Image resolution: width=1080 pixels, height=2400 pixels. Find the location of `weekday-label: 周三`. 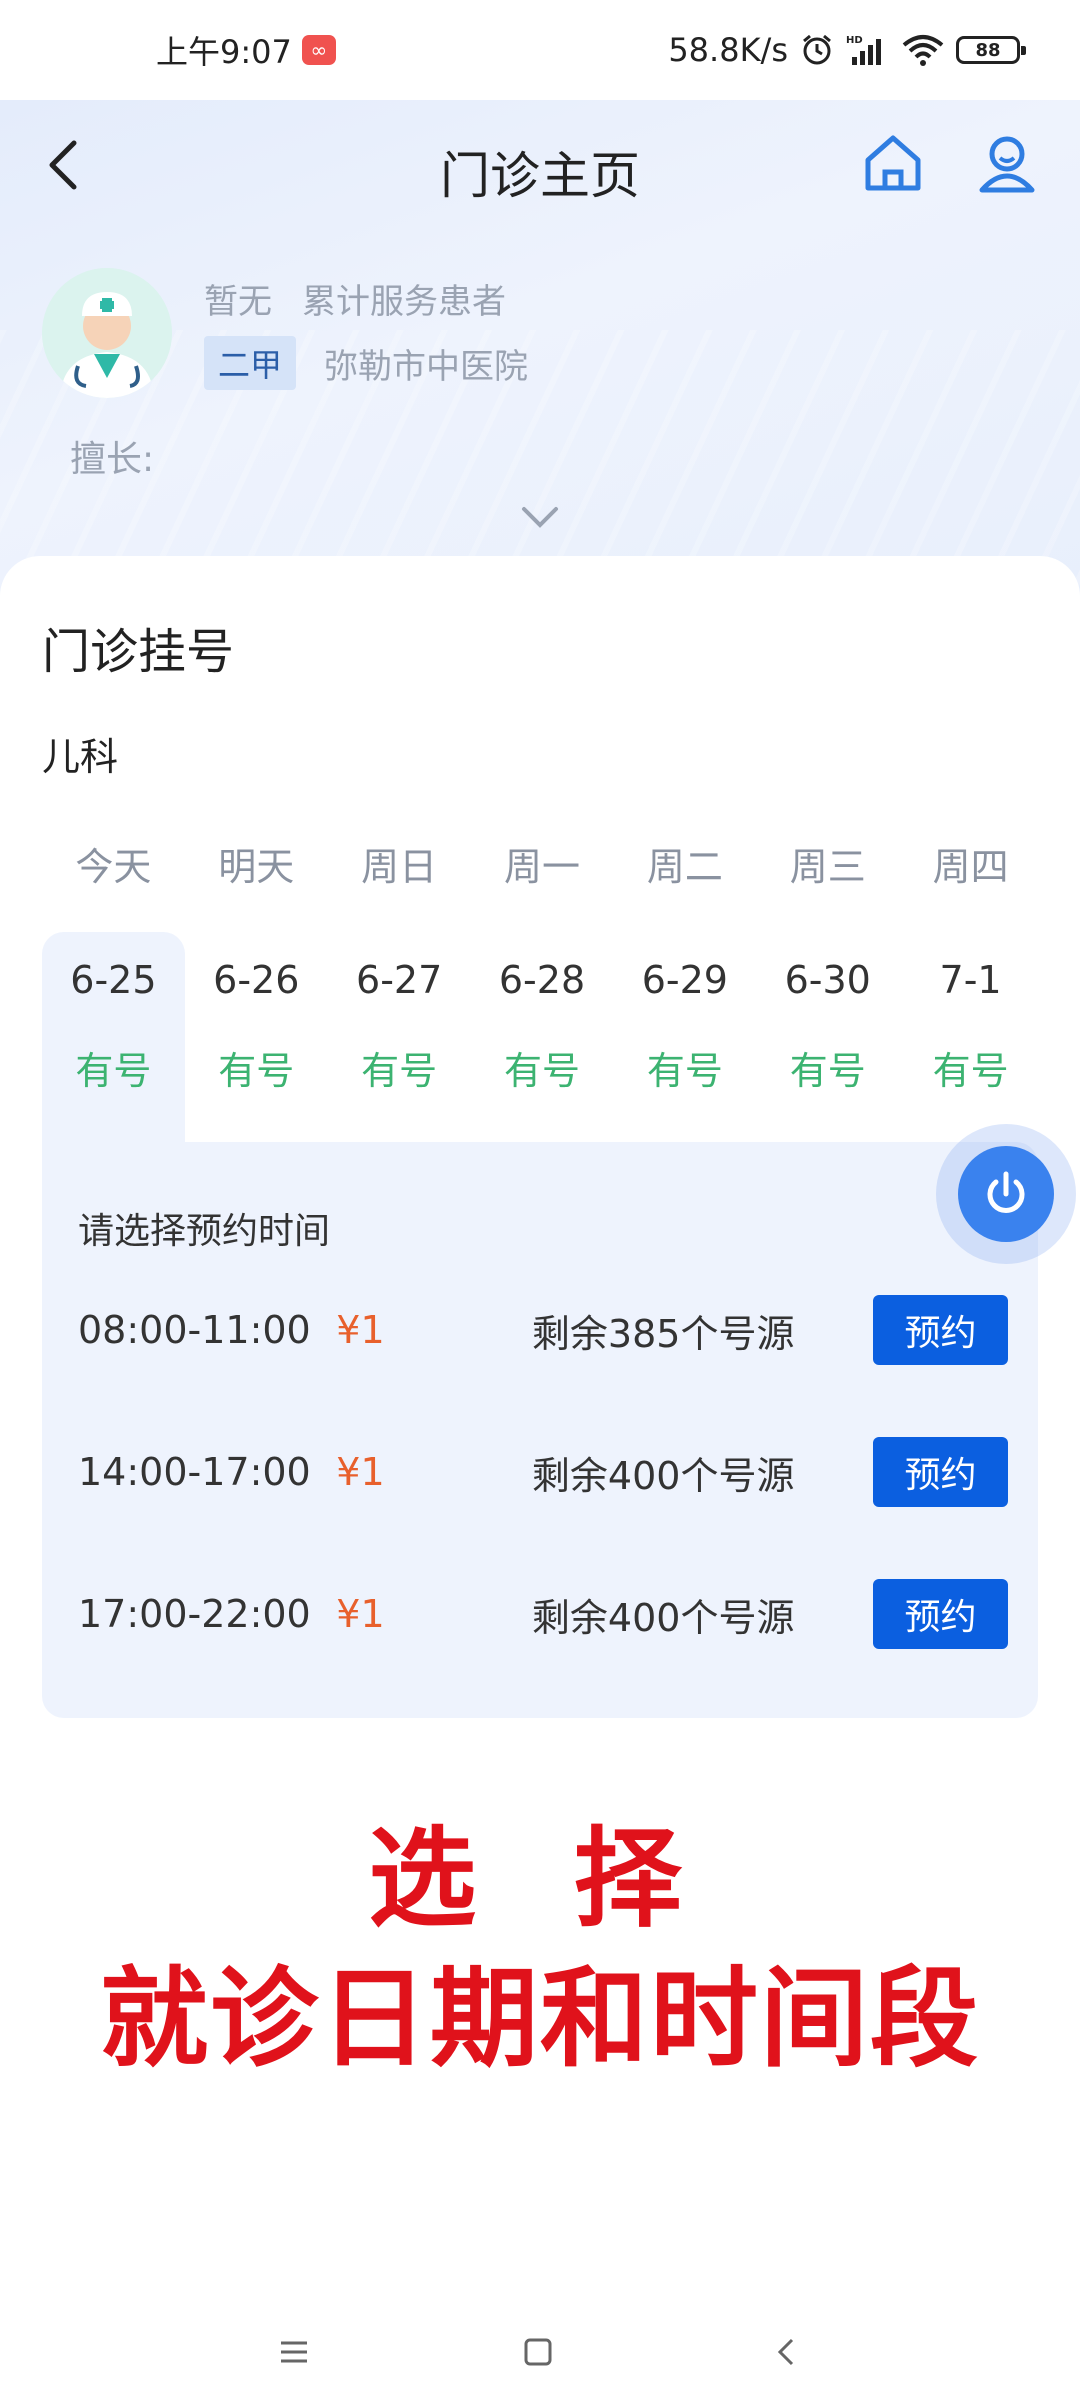

weekday-label: 周三 is located at coordinates (827, 867).